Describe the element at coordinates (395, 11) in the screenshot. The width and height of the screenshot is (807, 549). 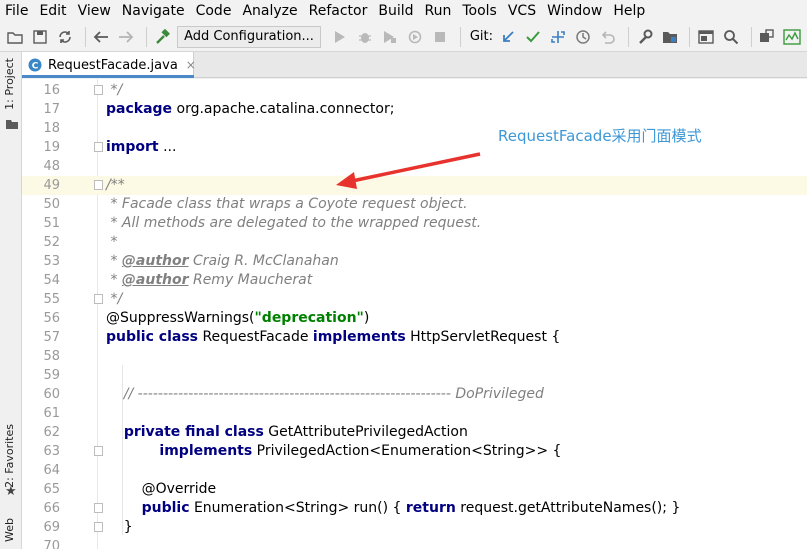
I see `menu-build: Build` at that location.